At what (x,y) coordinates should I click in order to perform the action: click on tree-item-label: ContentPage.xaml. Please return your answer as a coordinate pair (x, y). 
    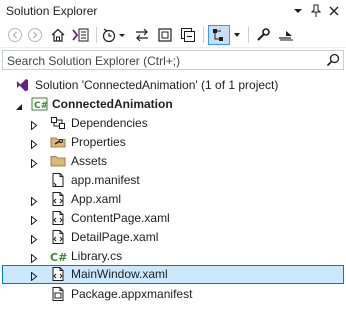
    Looking at the image, I should click on (120, 218).